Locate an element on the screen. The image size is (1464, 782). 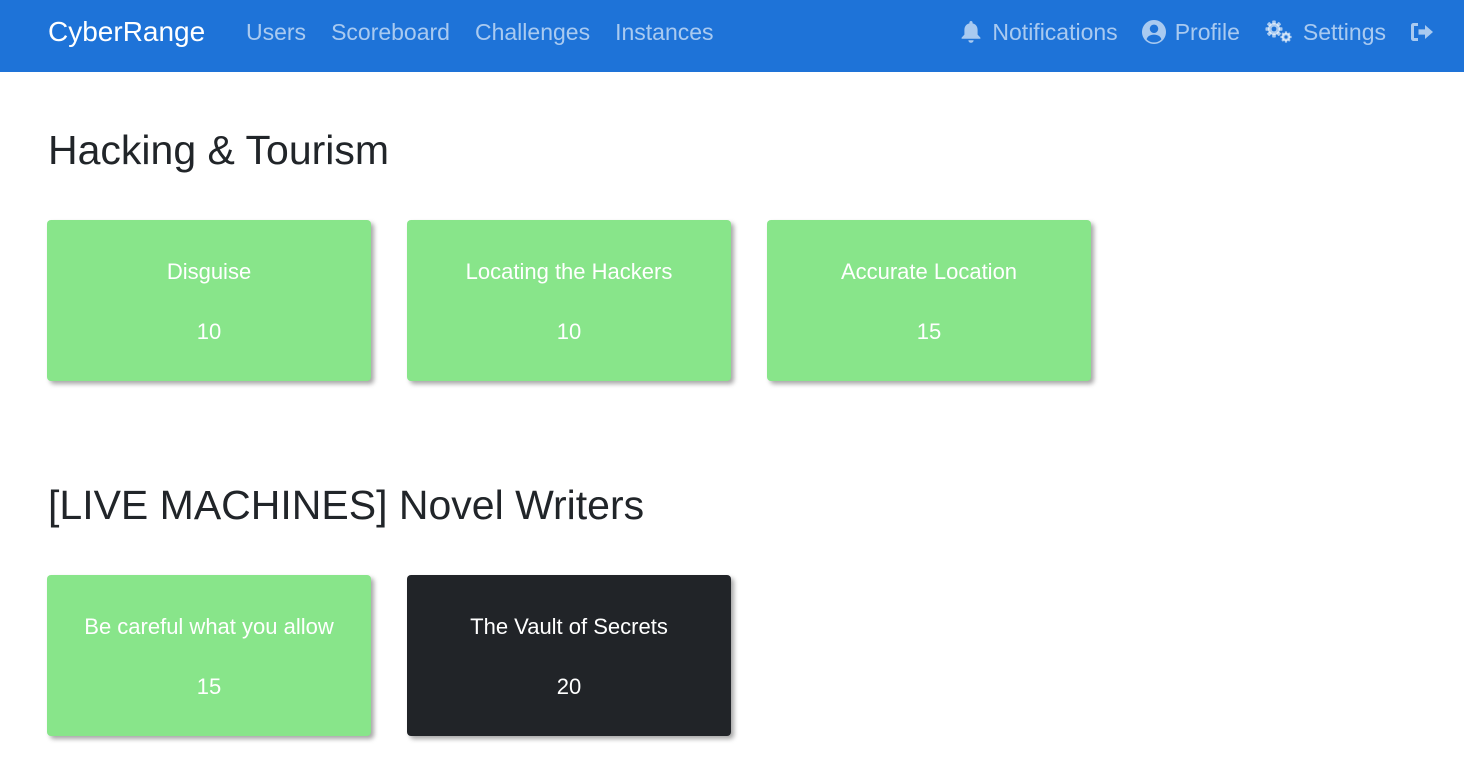
gears-icon is located at coordinates (1279, 32).